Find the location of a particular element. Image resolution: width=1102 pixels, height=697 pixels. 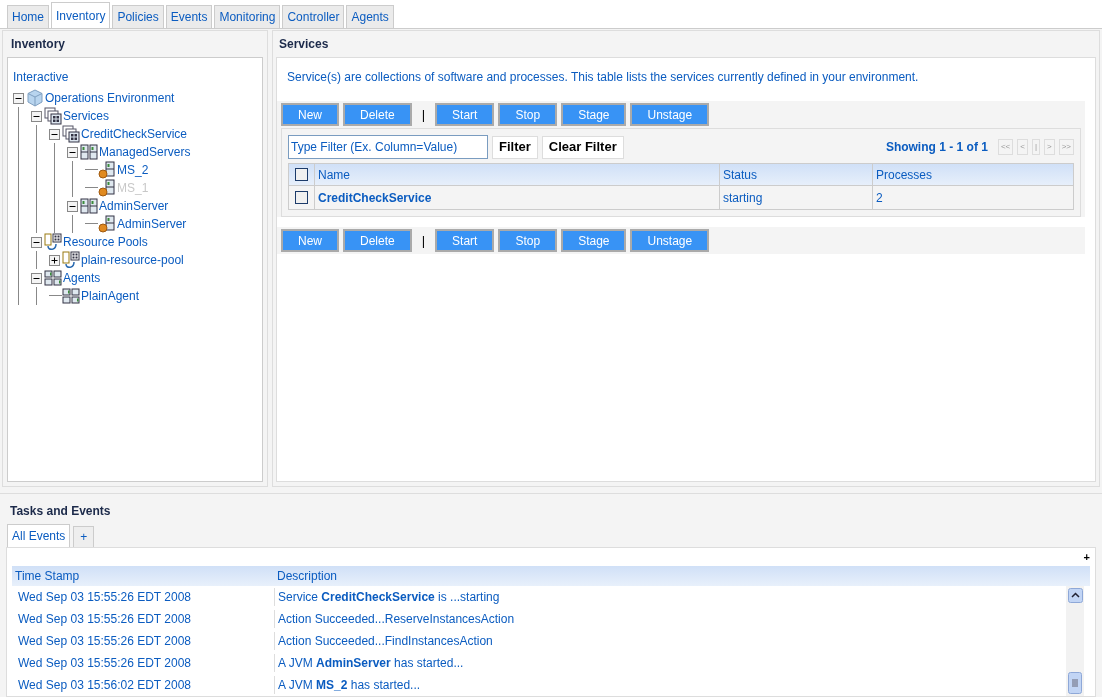

tree-item: ManagedServers is located at coordinates (145, 152).